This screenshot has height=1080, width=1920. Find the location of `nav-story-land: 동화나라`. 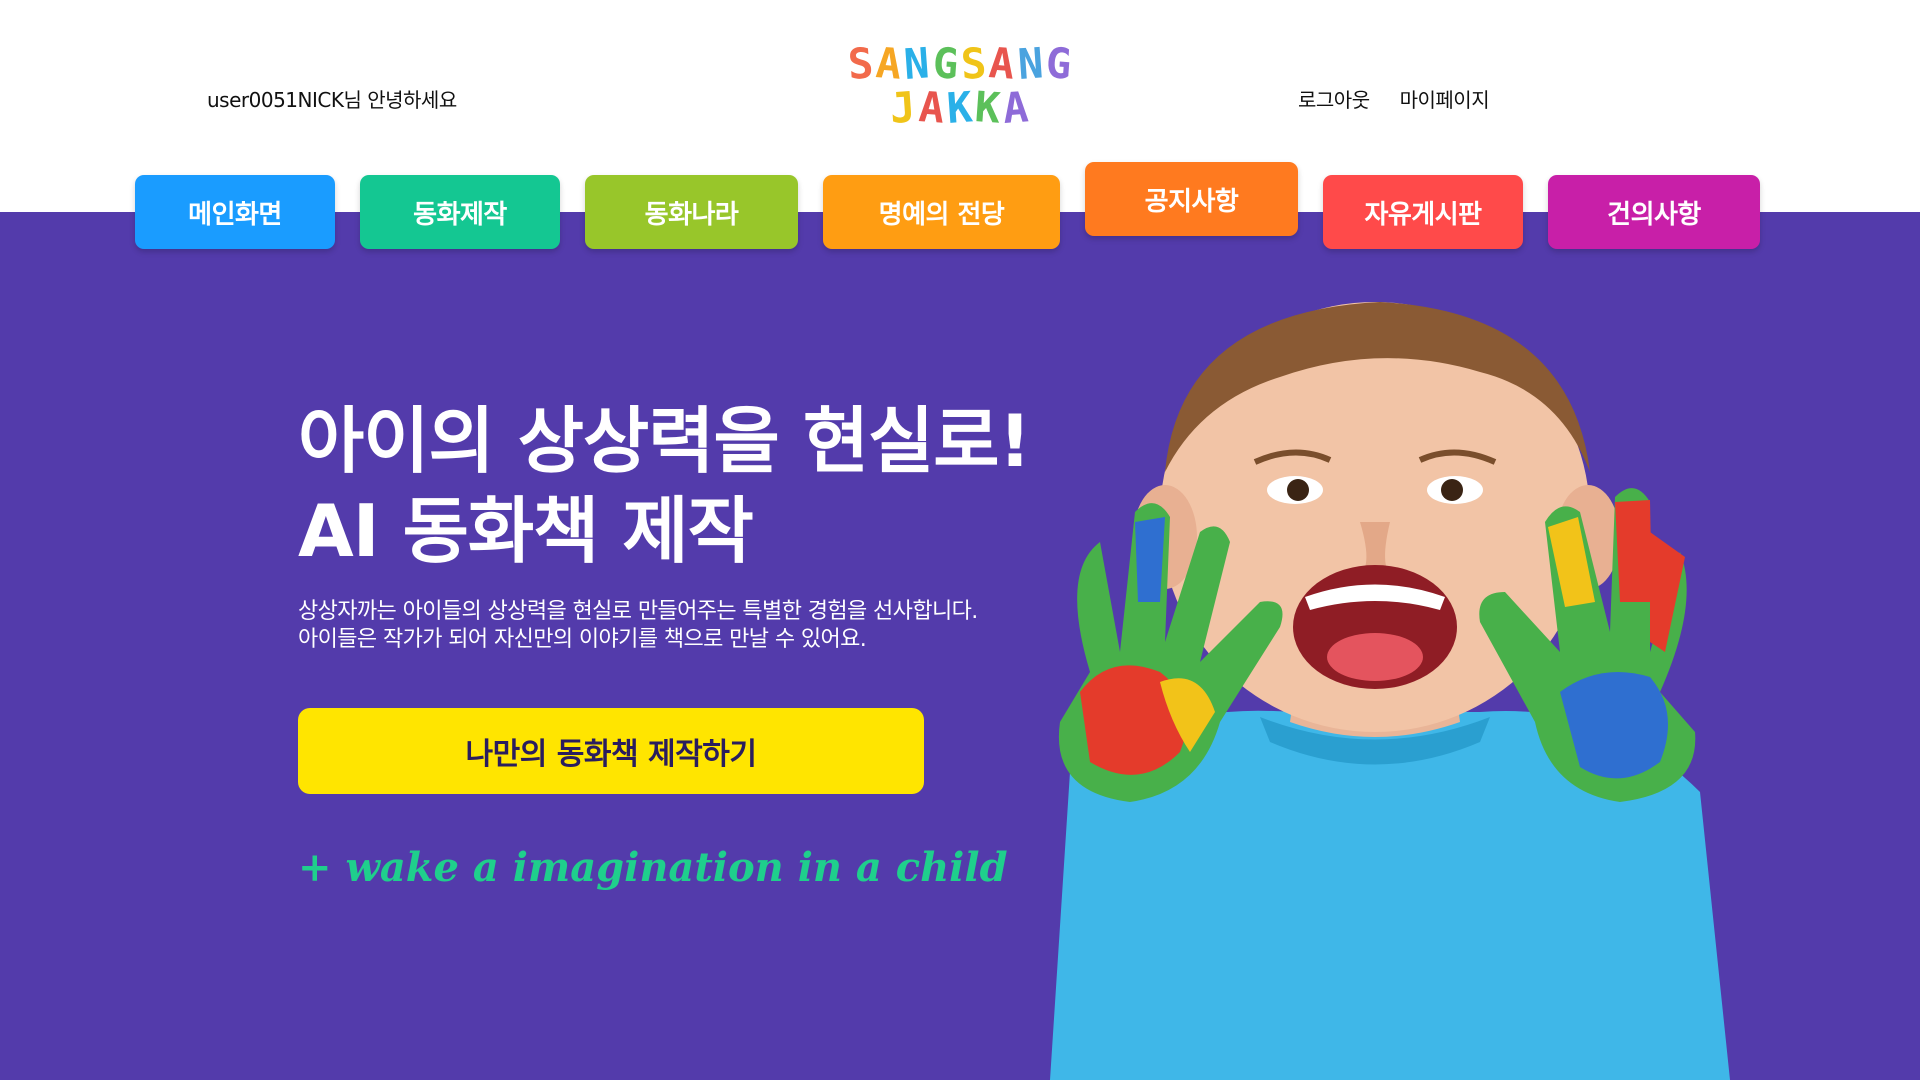

nav-story-land: 동화나라 is located at coordinates (691, 212).